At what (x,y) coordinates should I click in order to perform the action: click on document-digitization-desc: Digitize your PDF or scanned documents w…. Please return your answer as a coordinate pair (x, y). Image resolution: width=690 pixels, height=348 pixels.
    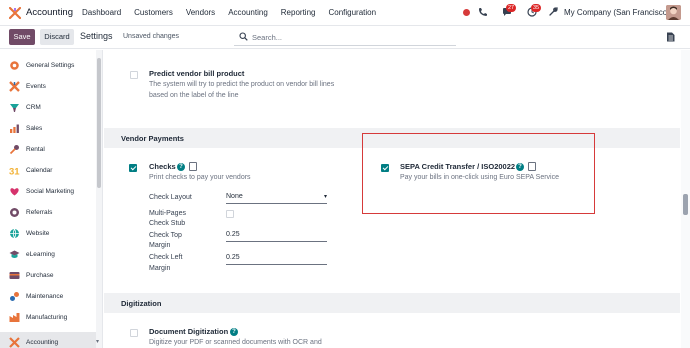
    Looking at the image, I should click on (235, 342).